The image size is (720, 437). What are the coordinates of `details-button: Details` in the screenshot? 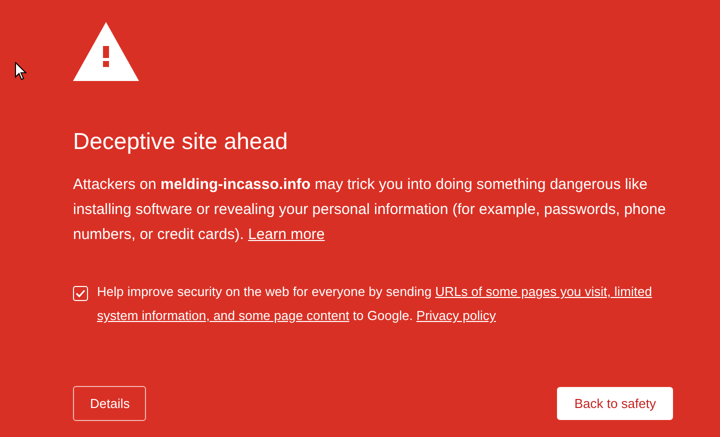 It's located at (109, 403).